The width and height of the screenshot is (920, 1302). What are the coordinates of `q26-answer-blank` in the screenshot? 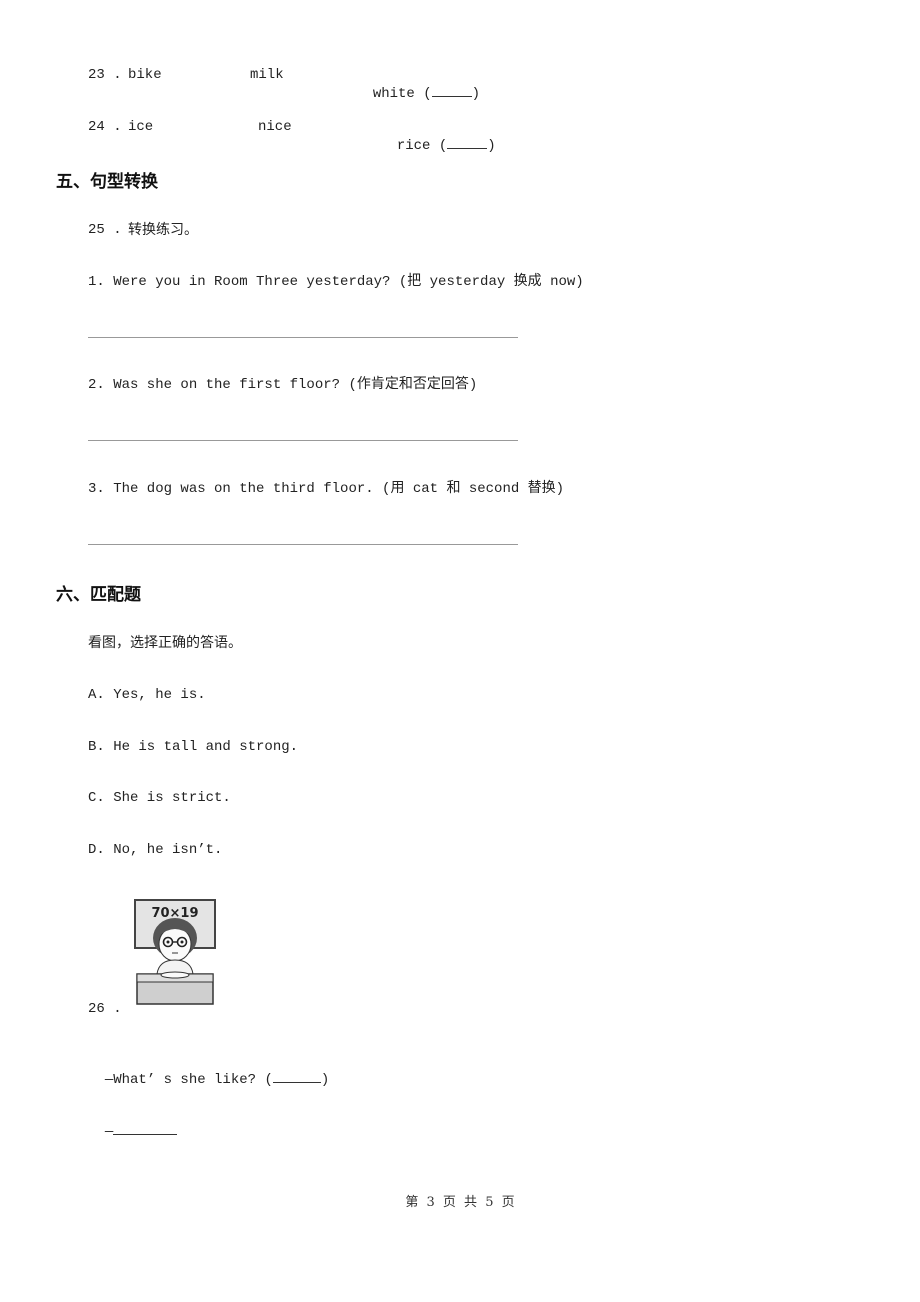 It's located at (296, 1076).